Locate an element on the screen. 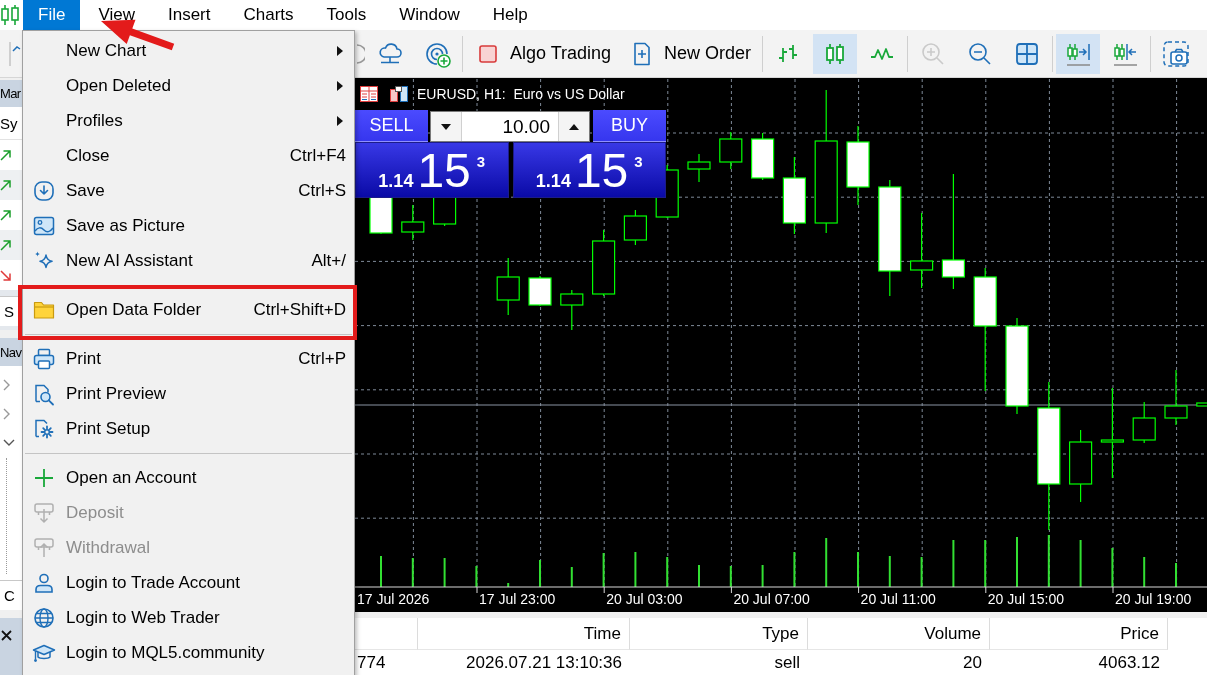 The height and width of the screenshot is (675, 1207). menu-item: Profiles is located at coordinates (188, 120).